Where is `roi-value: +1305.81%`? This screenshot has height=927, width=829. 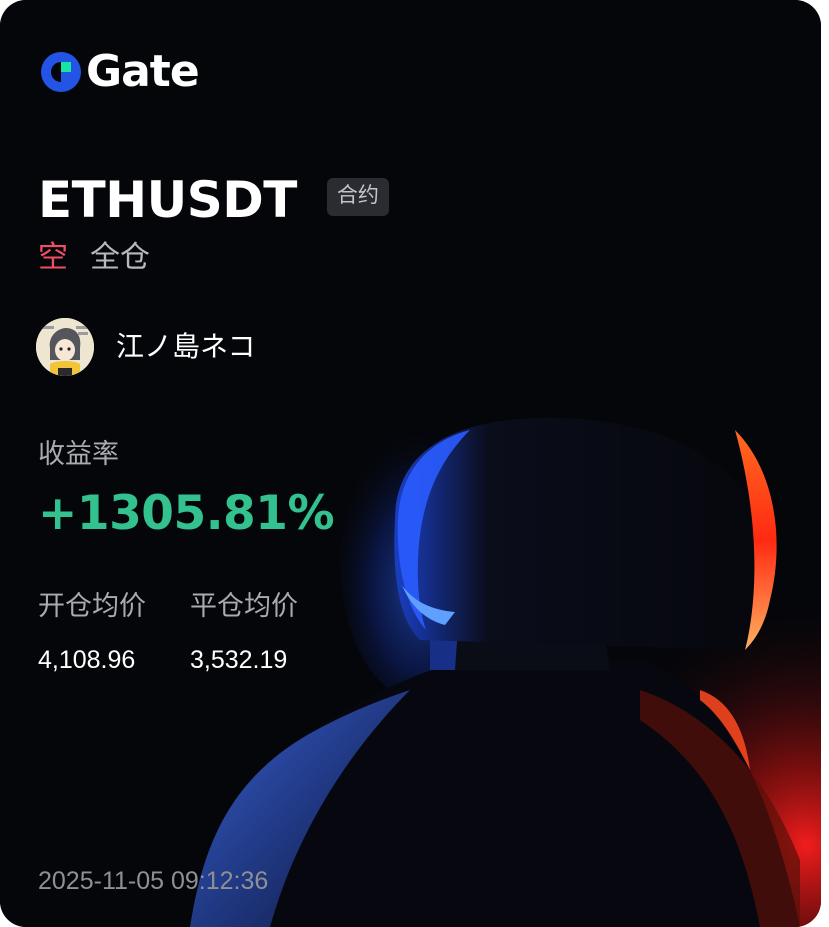
roi-value: +1305.81% is located at coordinates (186, 513).